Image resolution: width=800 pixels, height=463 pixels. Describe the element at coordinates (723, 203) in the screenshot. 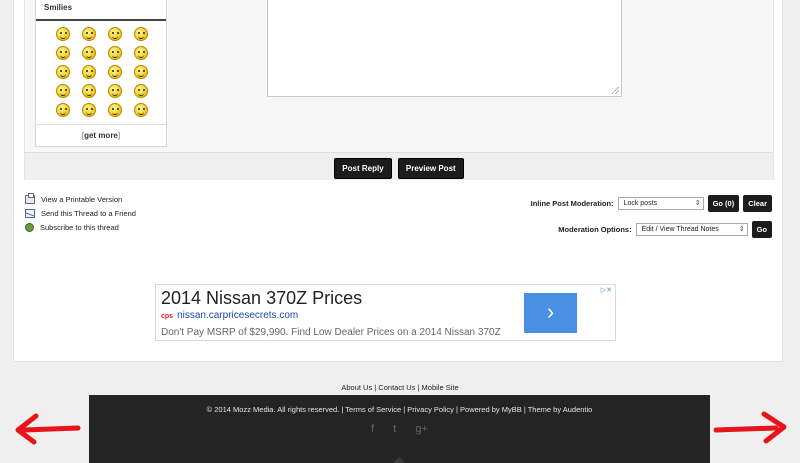

I see `inline-go-button: Go (0)` at that location.